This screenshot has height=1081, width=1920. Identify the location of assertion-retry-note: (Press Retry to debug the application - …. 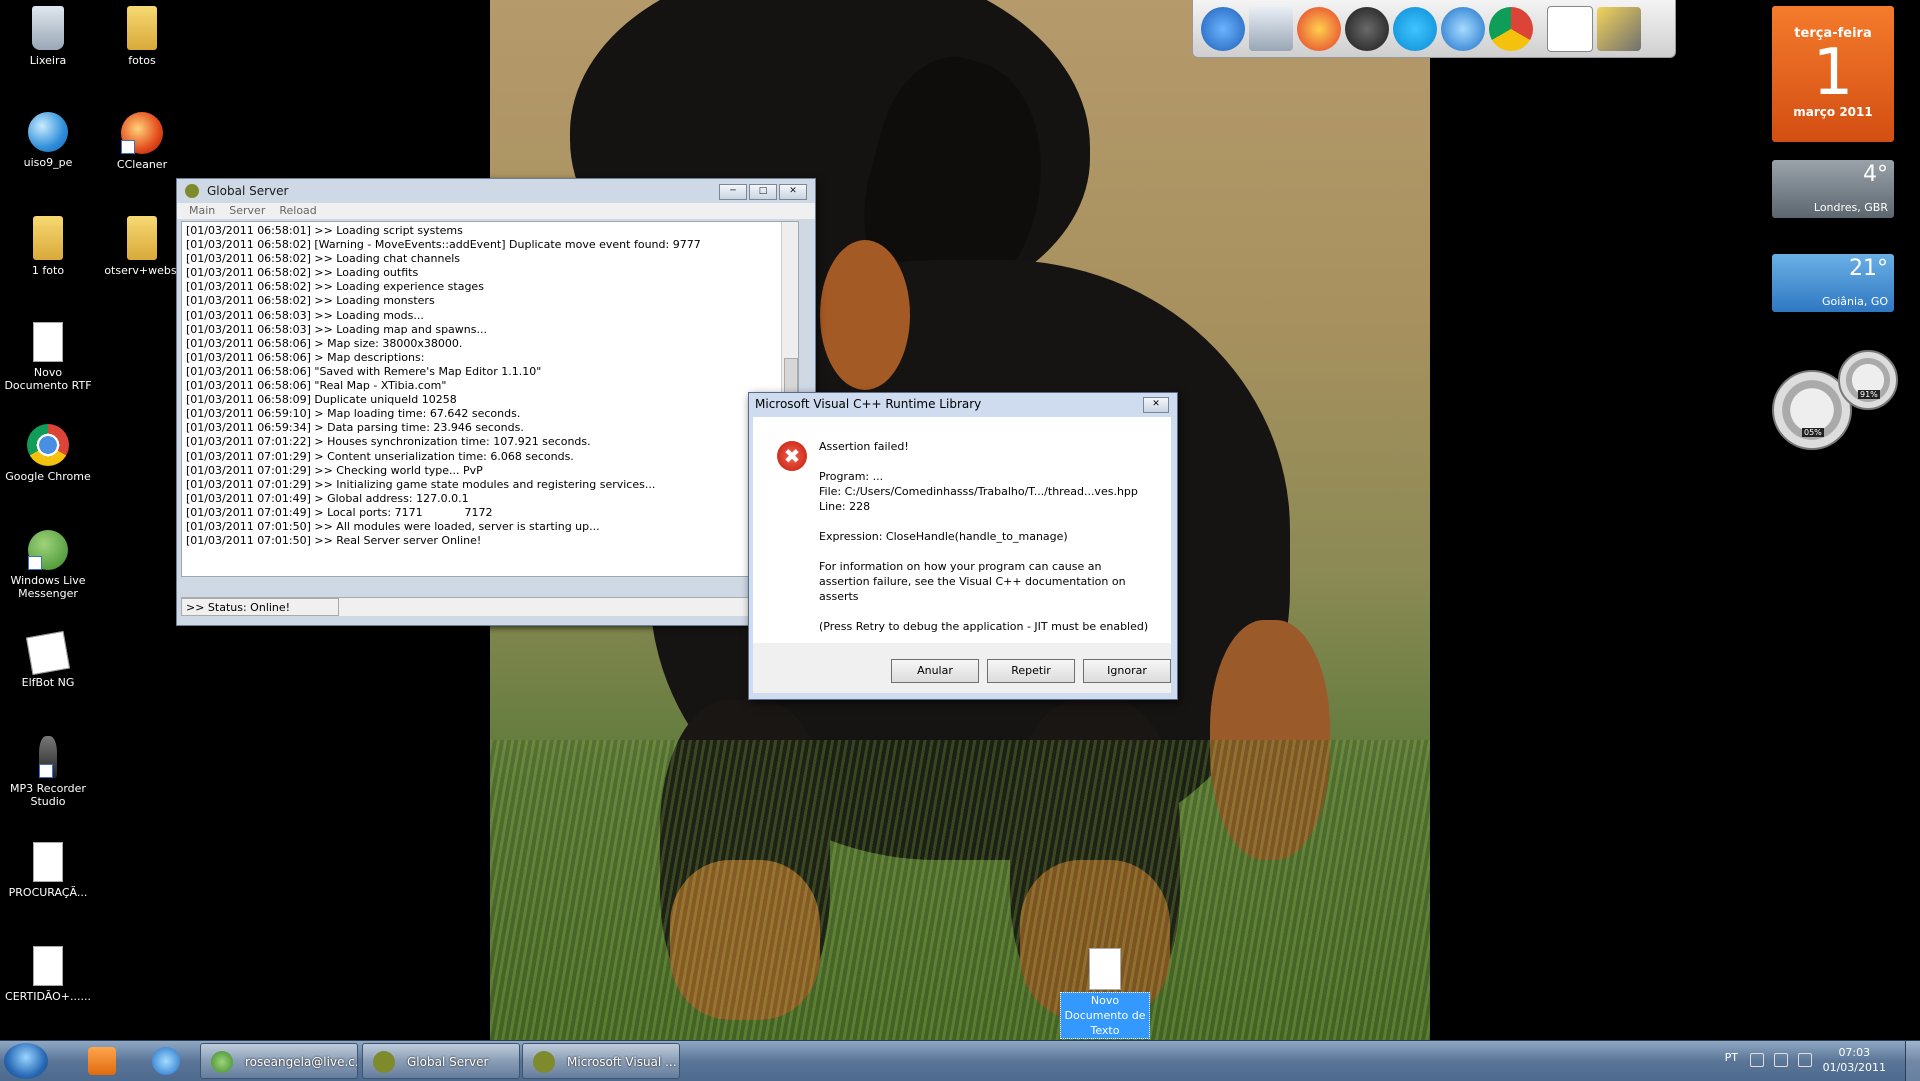
(984, 626).